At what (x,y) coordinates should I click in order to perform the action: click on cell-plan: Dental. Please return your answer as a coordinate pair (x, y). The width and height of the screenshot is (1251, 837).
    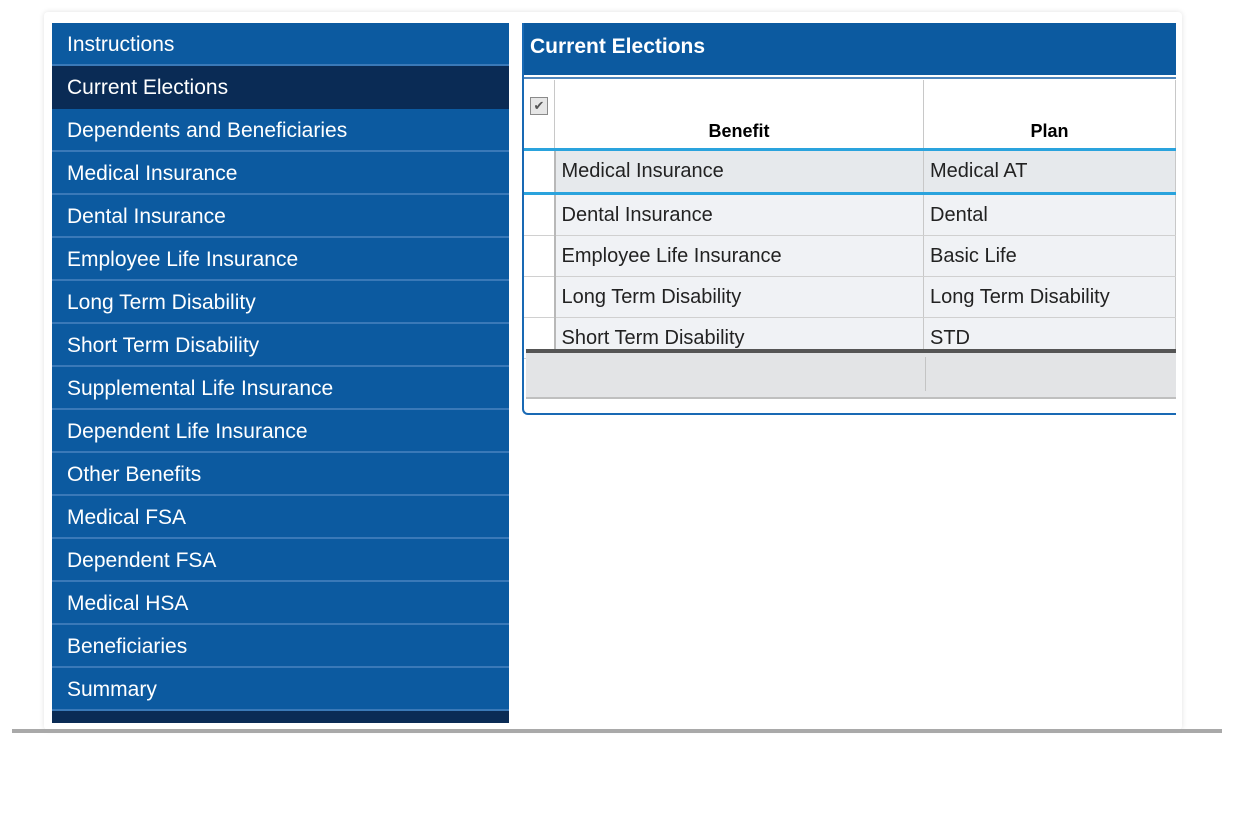
    Looking at the image, I should click on (1049, 214).